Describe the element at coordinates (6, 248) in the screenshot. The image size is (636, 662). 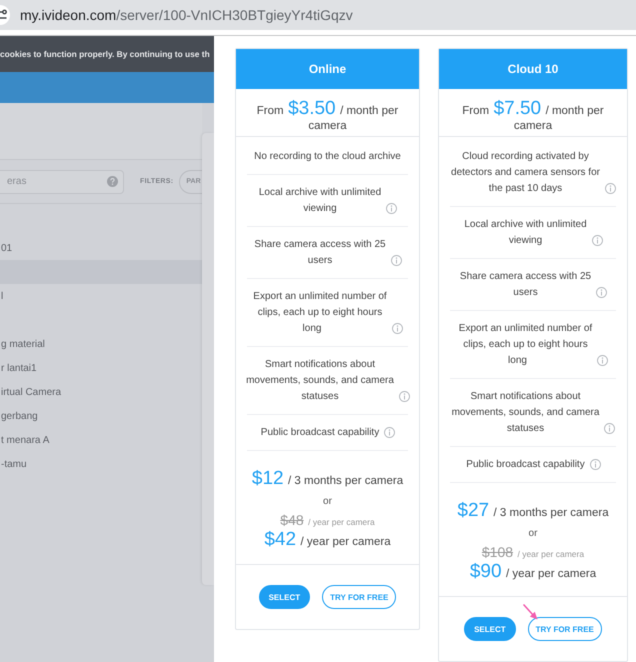
I see `camera-name: 01` at that location.